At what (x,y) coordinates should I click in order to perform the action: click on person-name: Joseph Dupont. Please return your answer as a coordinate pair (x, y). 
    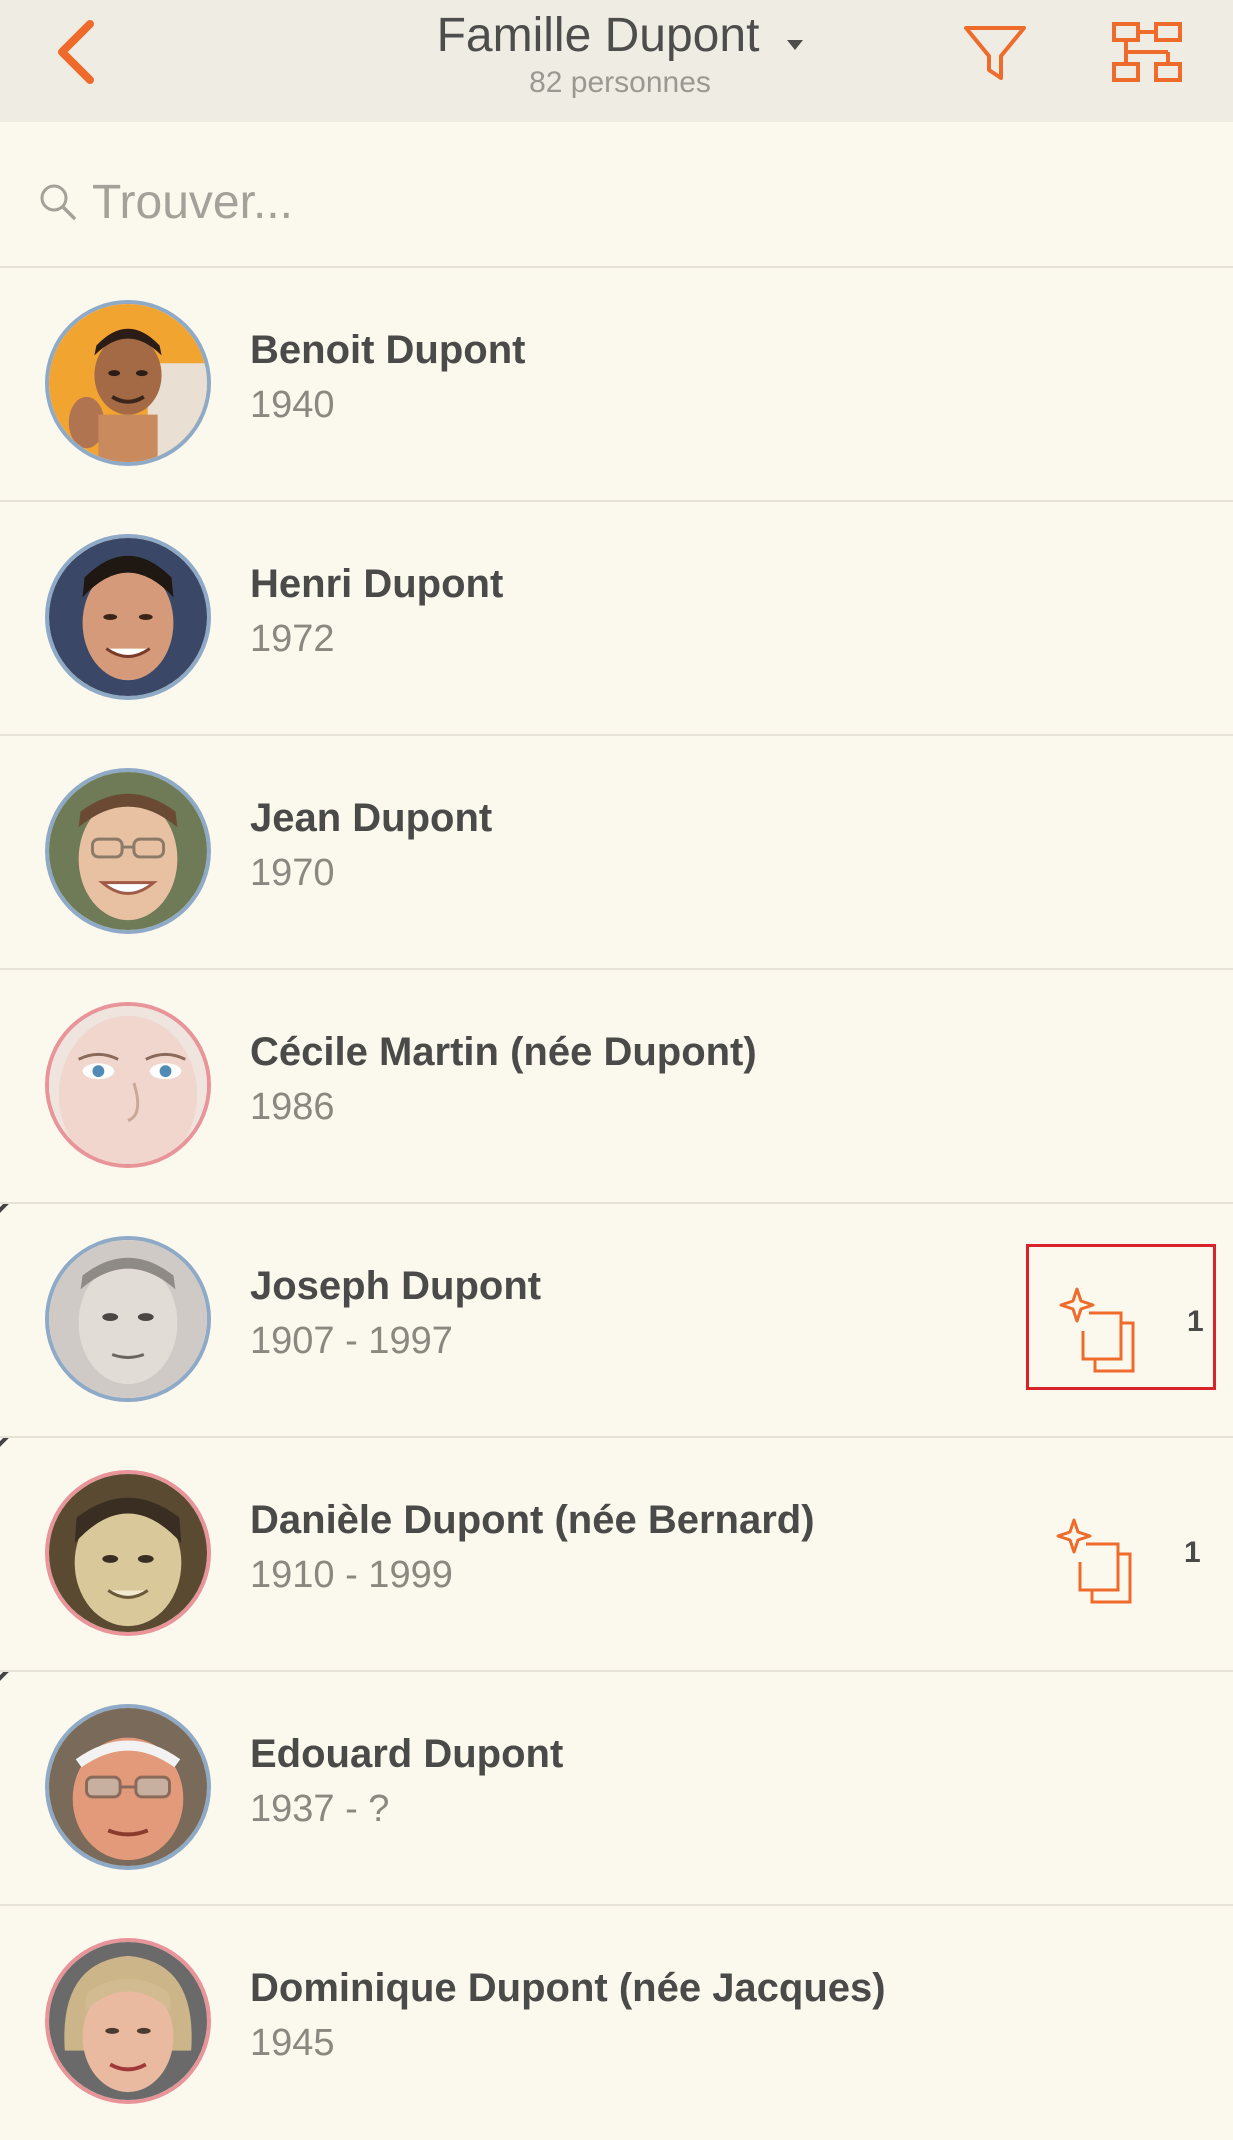
    Looking at the image, I should click on (396, 1286).